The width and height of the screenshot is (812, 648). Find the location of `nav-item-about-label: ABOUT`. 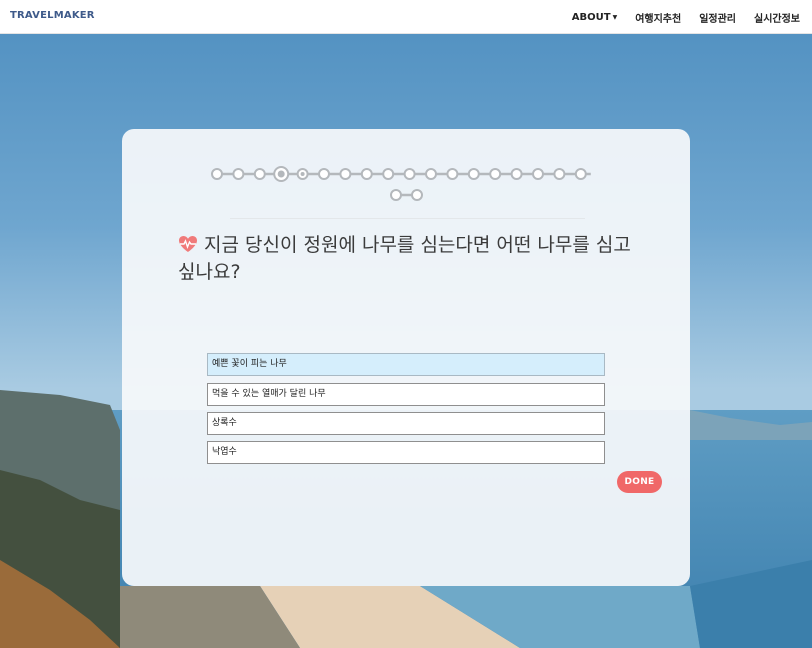

nav-item-about-label: ABOUT is located at coordinates (591, 17).